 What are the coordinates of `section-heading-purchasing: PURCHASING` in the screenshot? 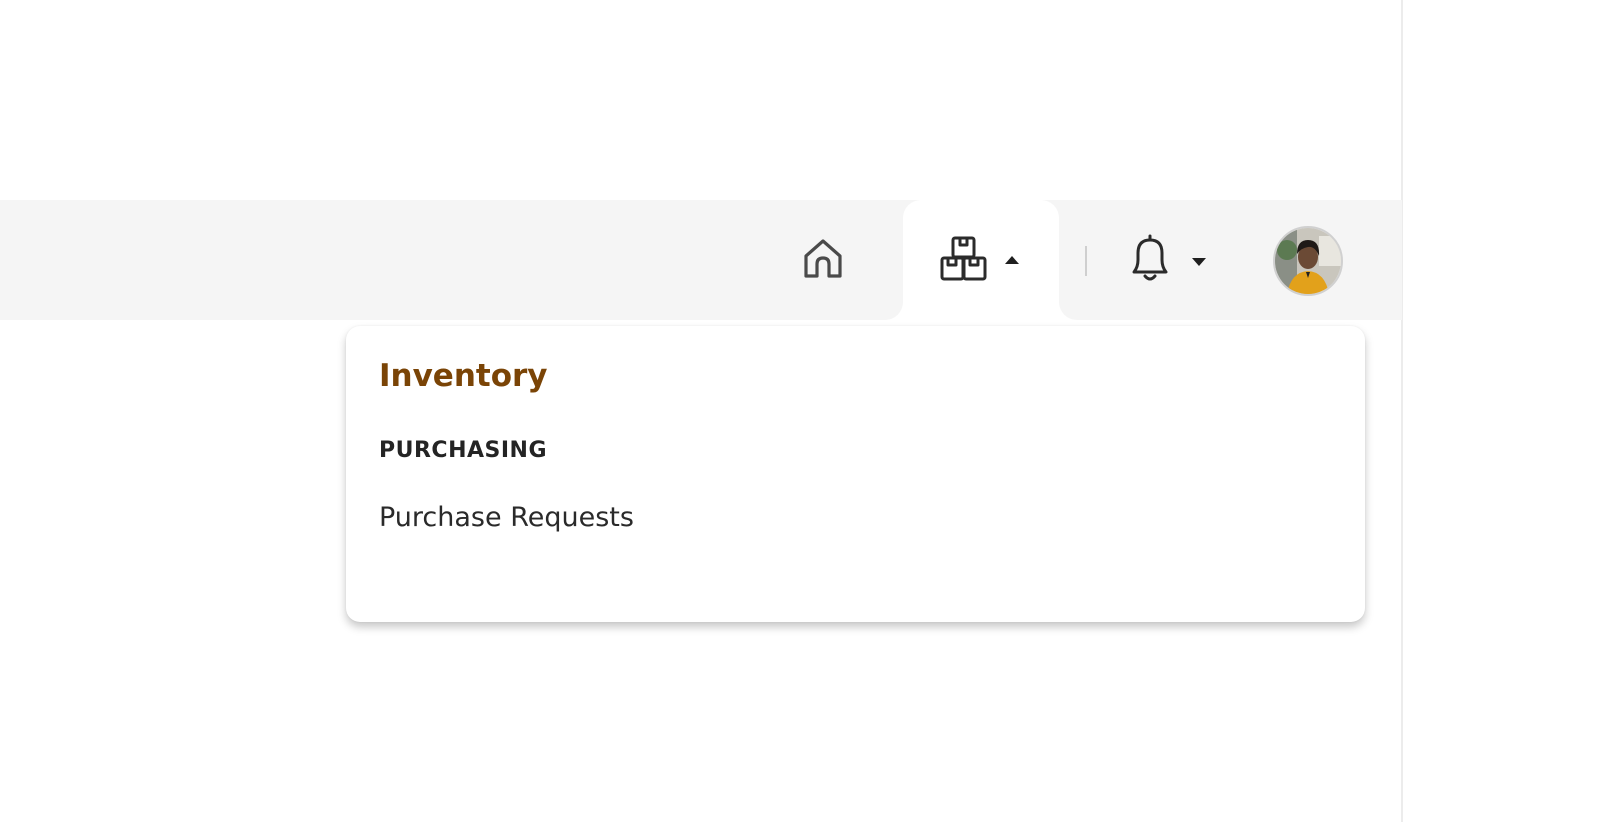 It's located at (463, 450).